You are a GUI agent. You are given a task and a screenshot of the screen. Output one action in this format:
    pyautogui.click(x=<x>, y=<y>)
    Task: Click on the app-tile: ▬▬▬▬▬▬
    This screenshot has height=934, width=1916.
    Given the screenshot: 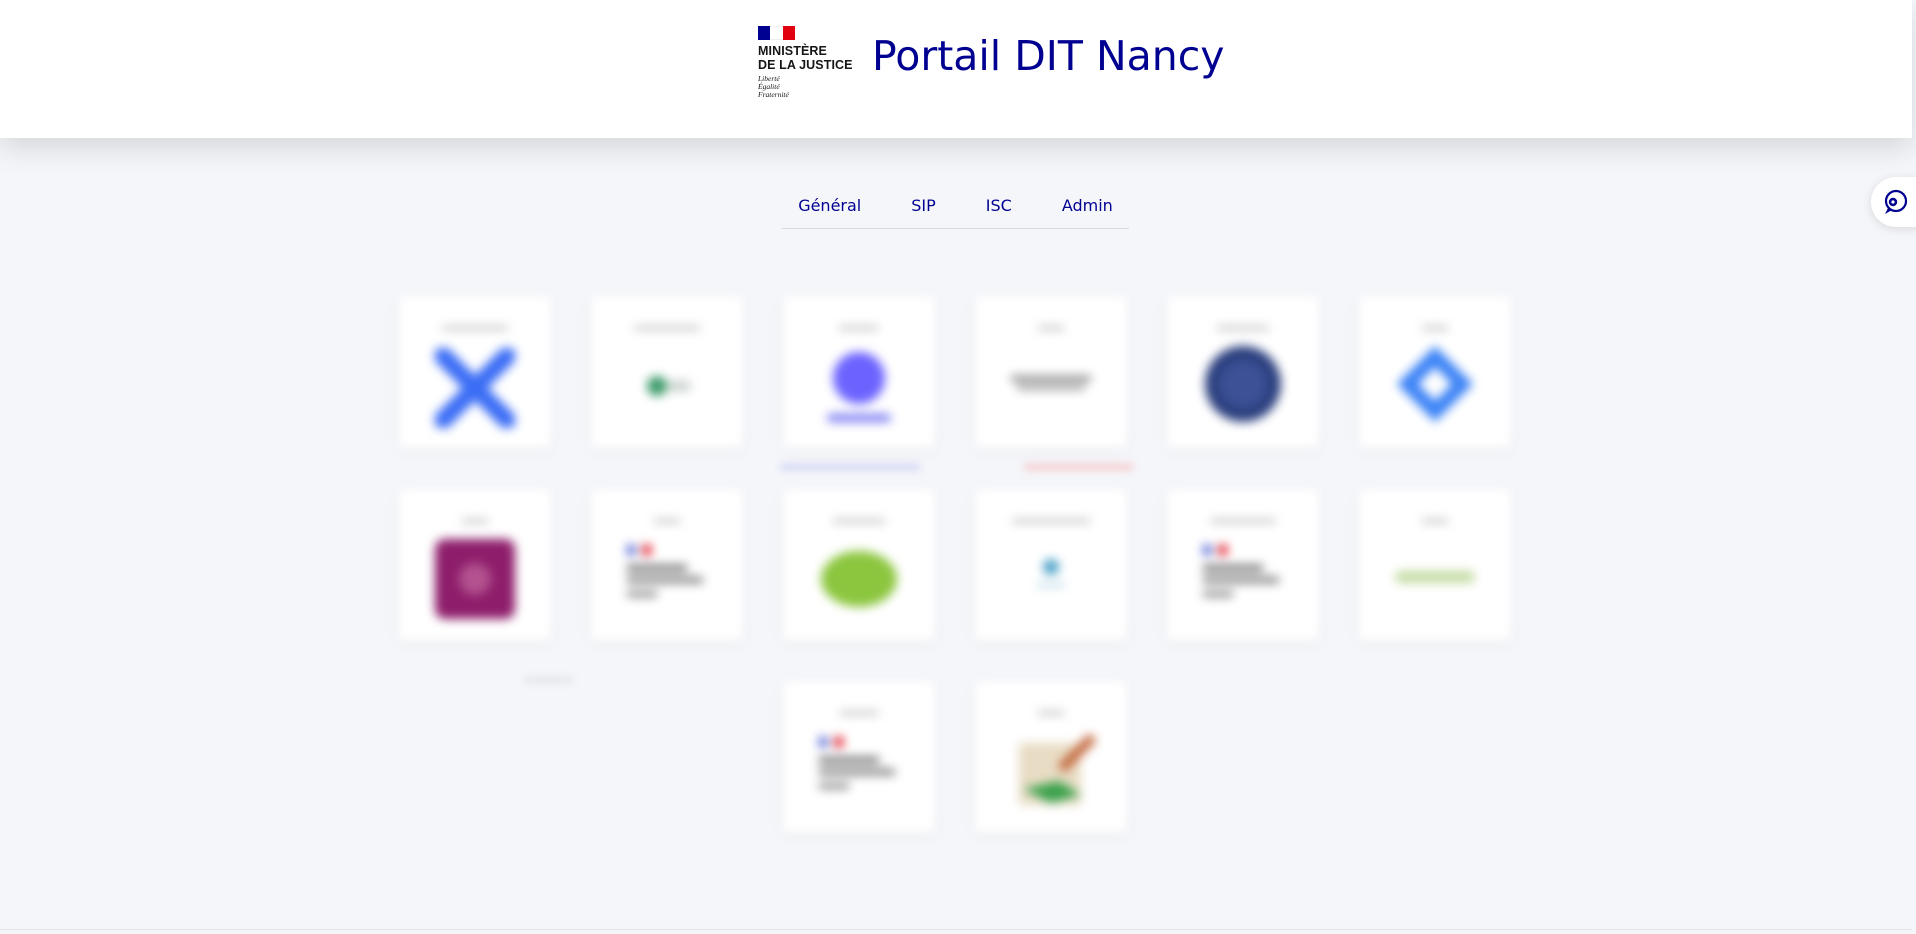 What is the action you would take?
    pyautogui.click(x=1051, y=565)
    